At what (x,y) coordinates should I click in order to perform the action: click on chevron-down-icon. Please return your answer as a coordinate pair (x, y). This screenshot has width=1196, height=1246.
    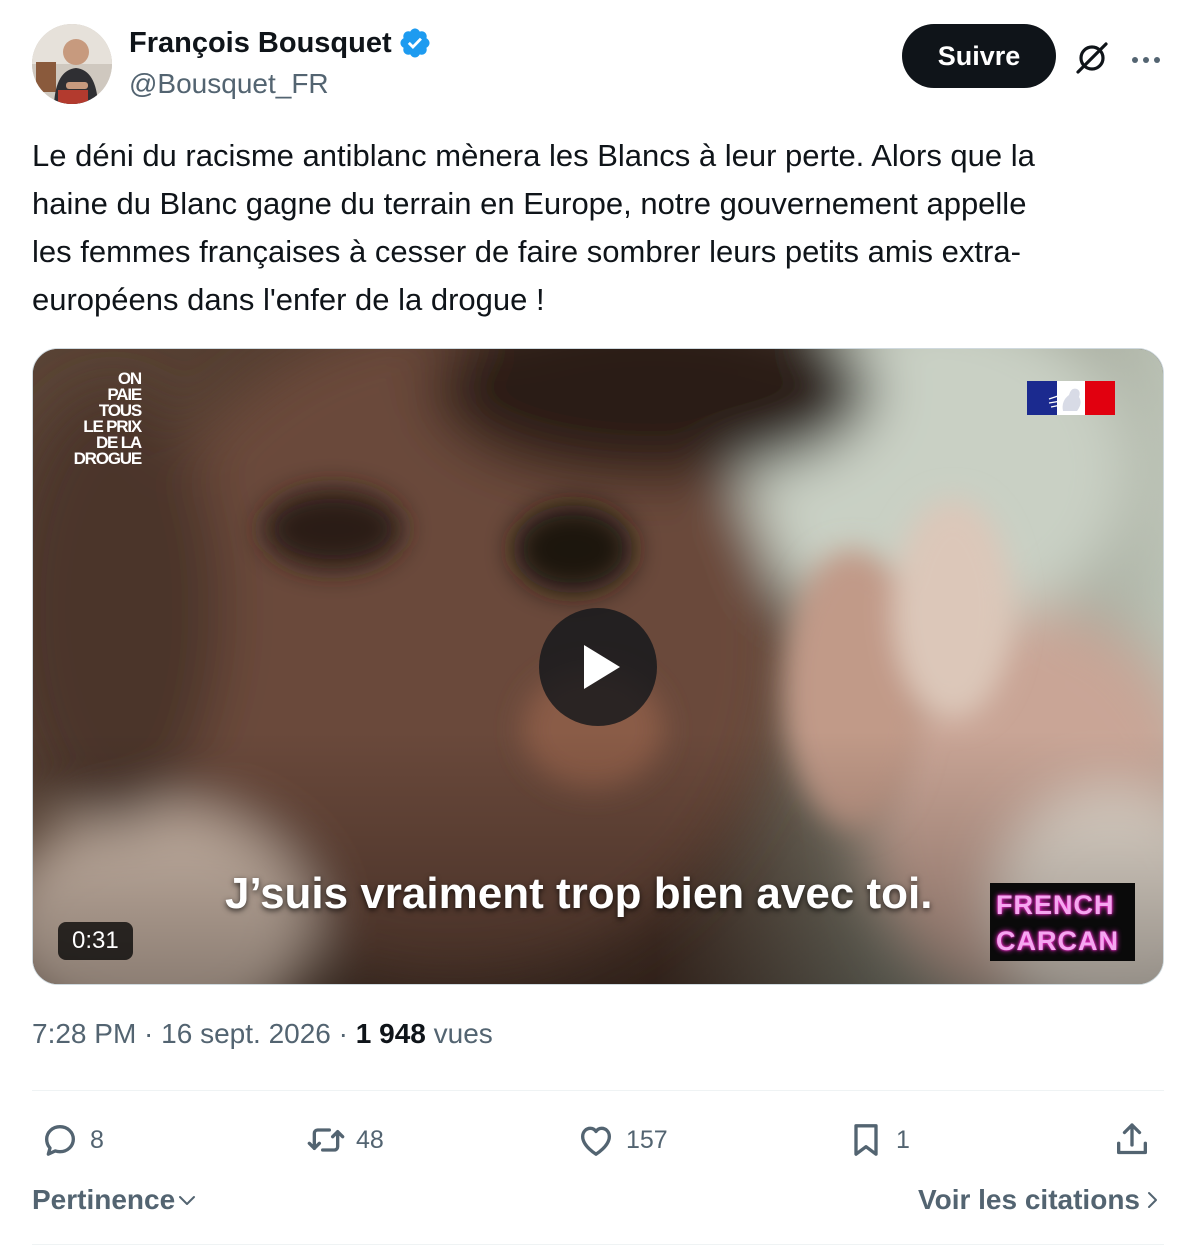
    Looking at the image, I should click on (187, 1200).